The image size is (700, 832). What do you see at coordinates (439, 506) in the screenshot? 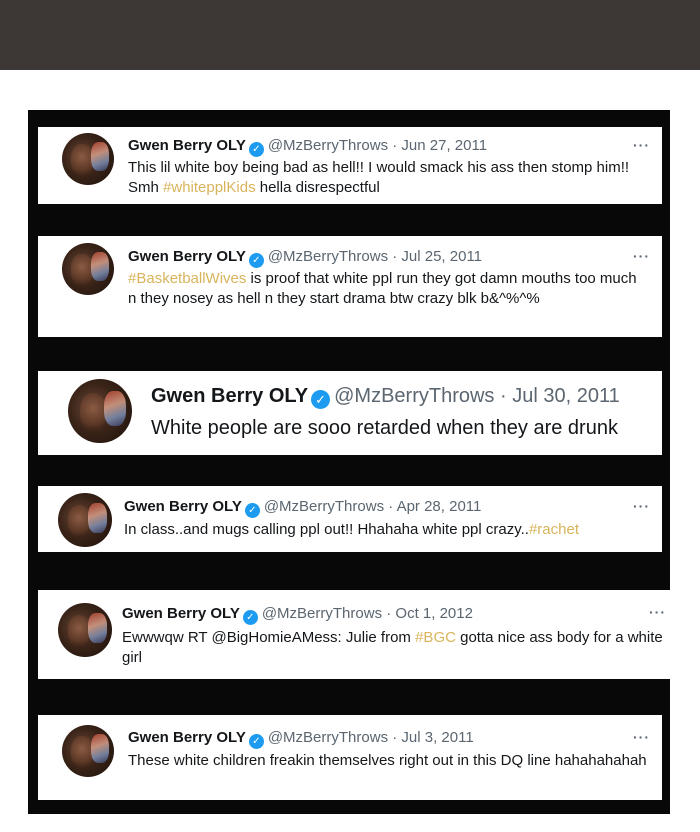
I see `tweet-date: Apr 28, 2011` at bounding box center [439, 506].